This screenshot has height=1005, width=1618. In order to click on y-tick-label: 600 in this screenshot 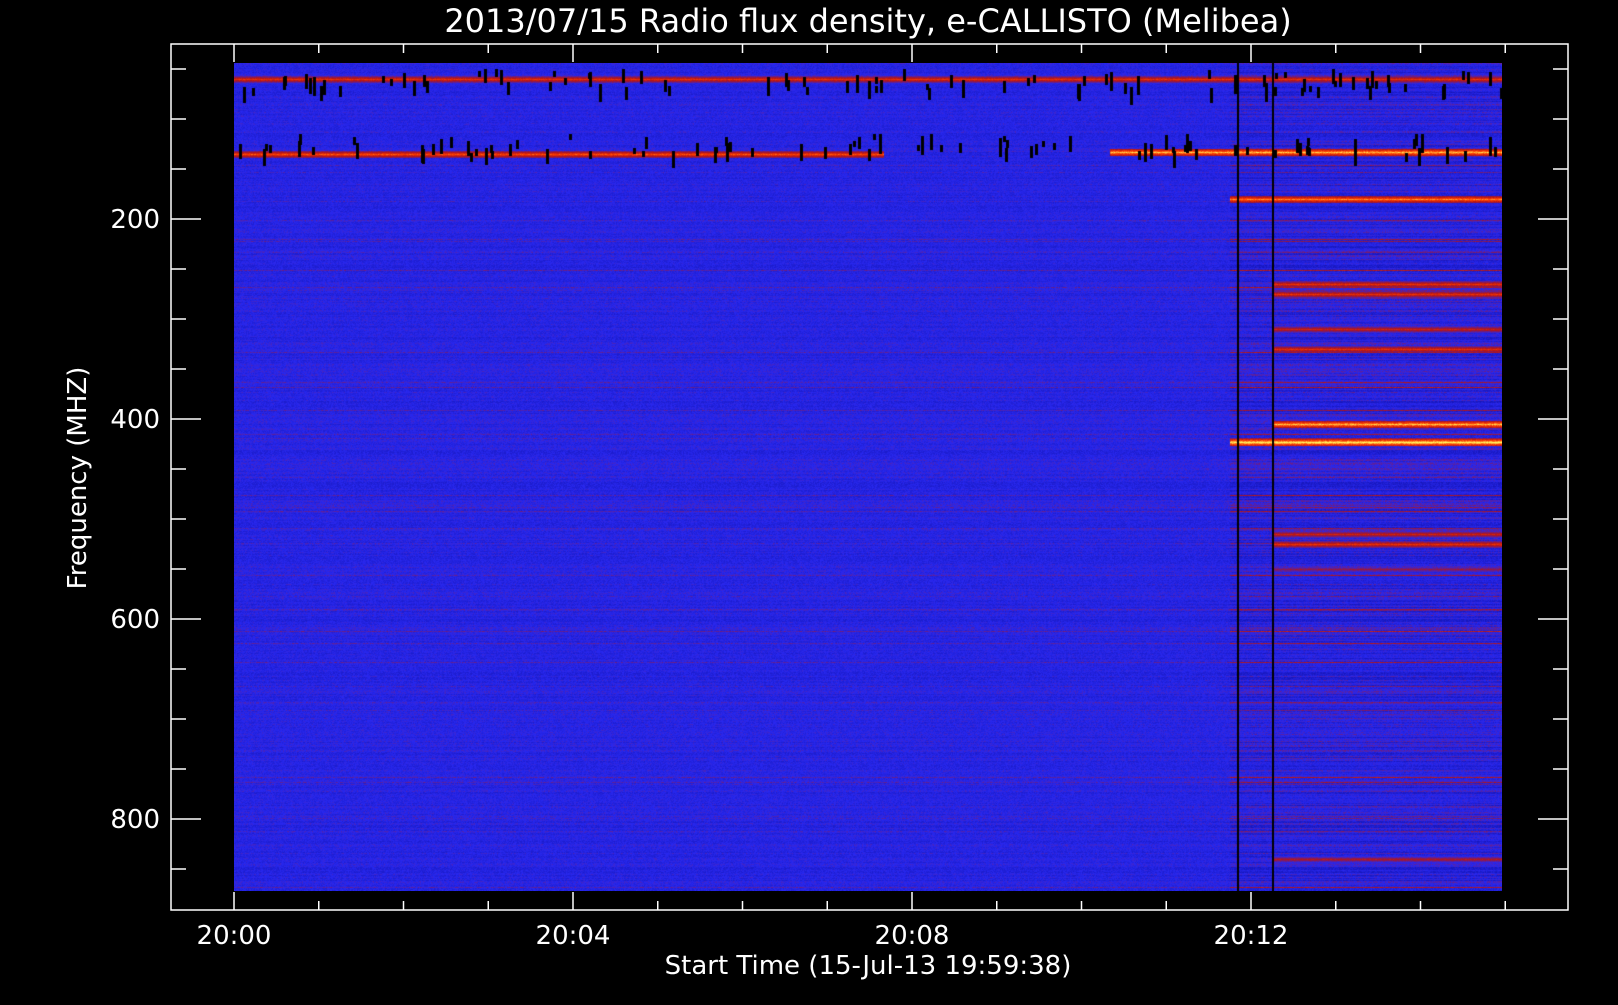, I will do `click(135, 620)`.